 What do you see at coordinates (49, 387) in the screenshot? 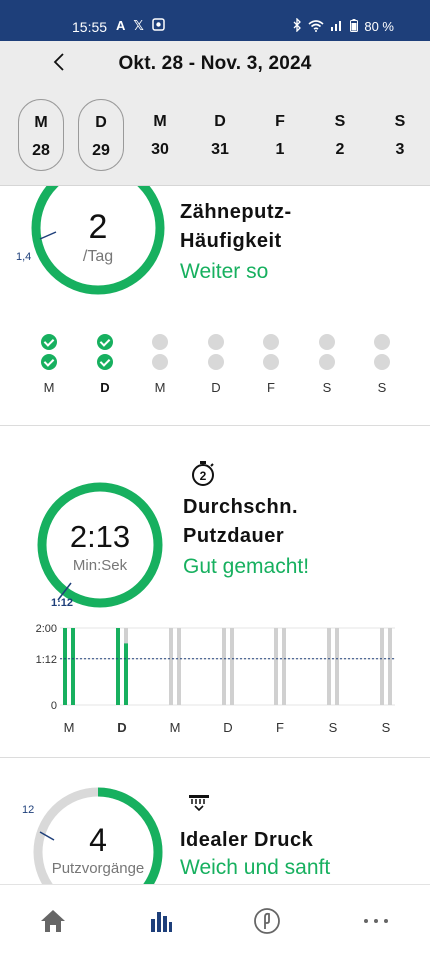
I see `frequency-day-label: M` at bounding box center [49, 387].